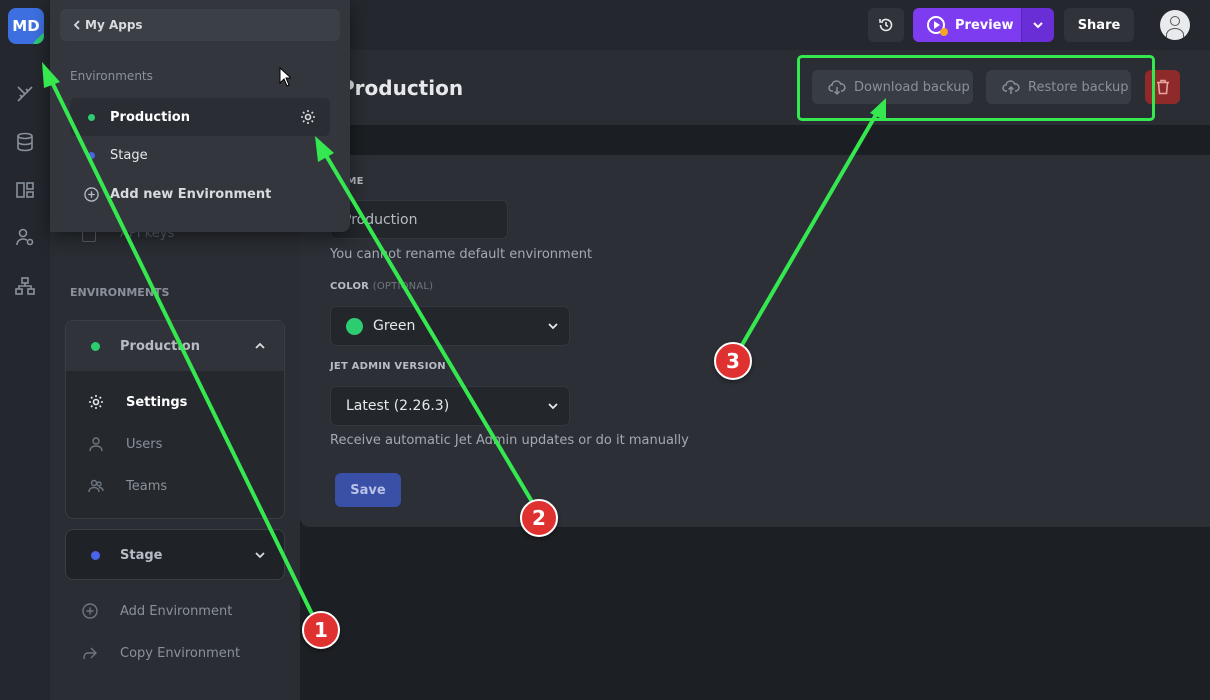 Image resolution: width=1210 pixels, height=700 pixels. Describe the element at coordinates (976, 88) in the screenshot. I see `annotation-highlight-box` at that location.